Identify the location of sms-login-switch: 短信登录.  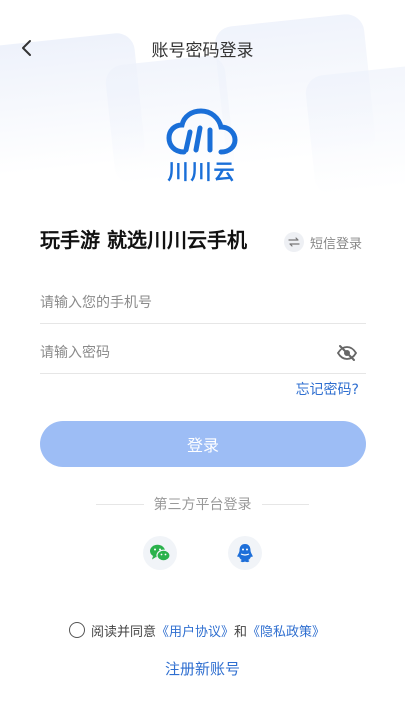
(323, 242).